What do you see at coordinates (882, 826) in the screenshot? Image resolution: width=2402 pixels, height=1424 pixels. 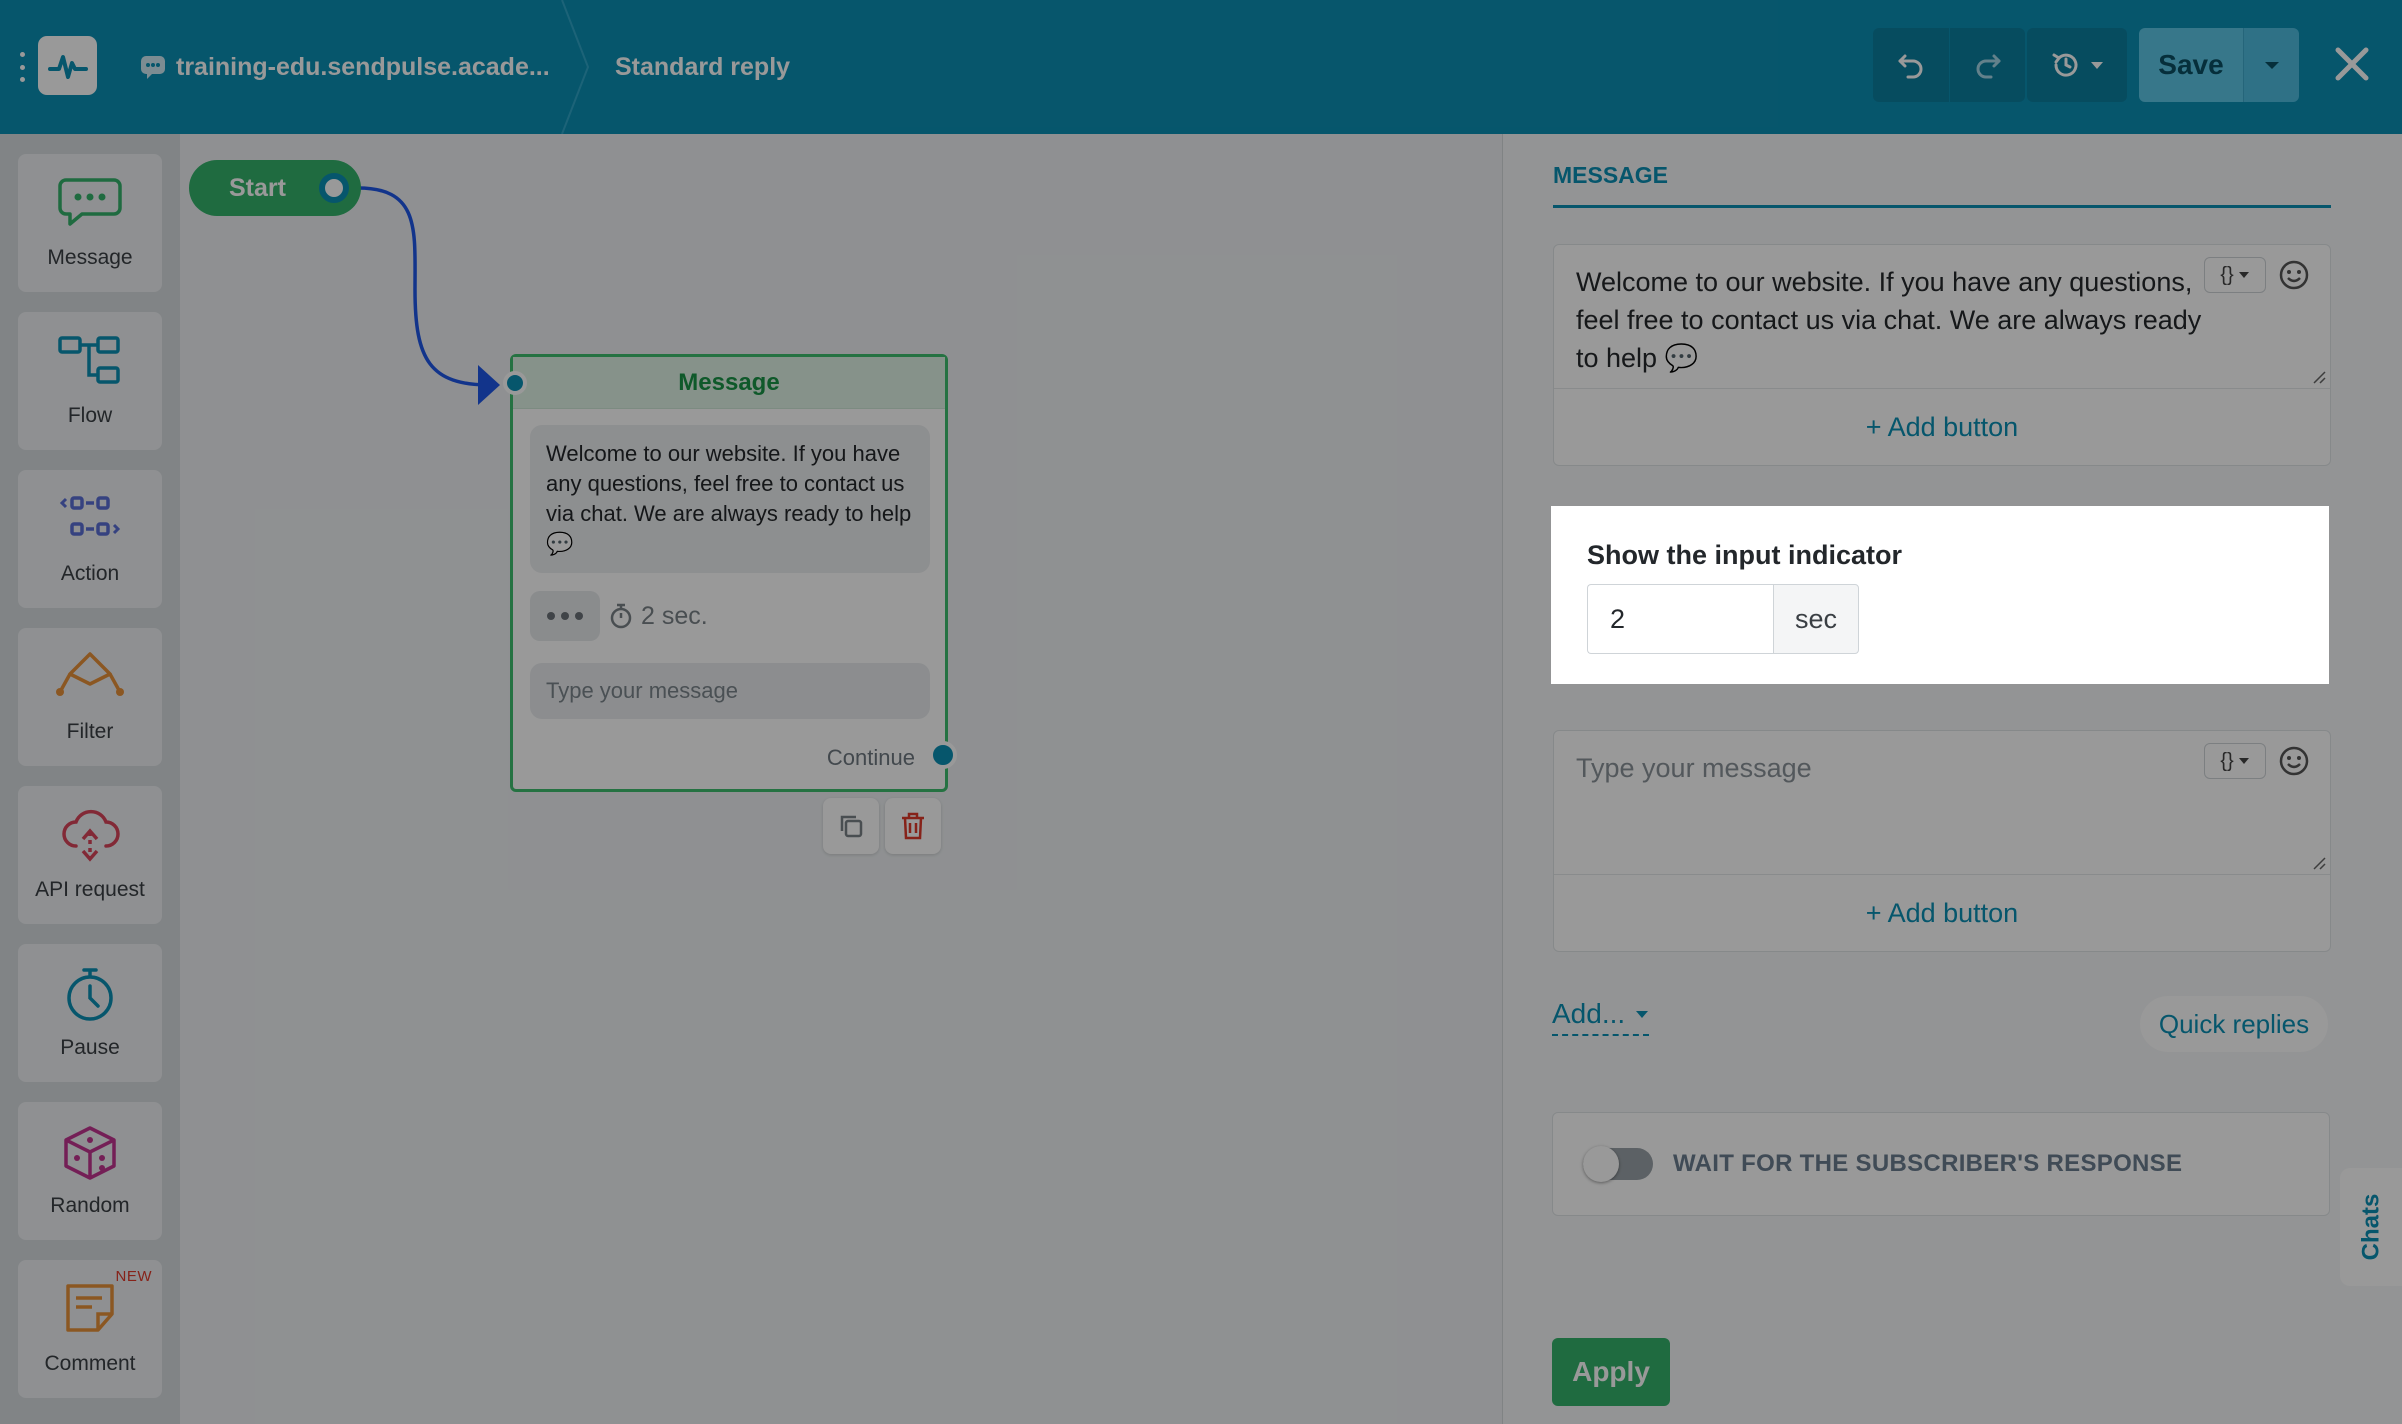 I see `node-actions` at bounding box center [882, 826].